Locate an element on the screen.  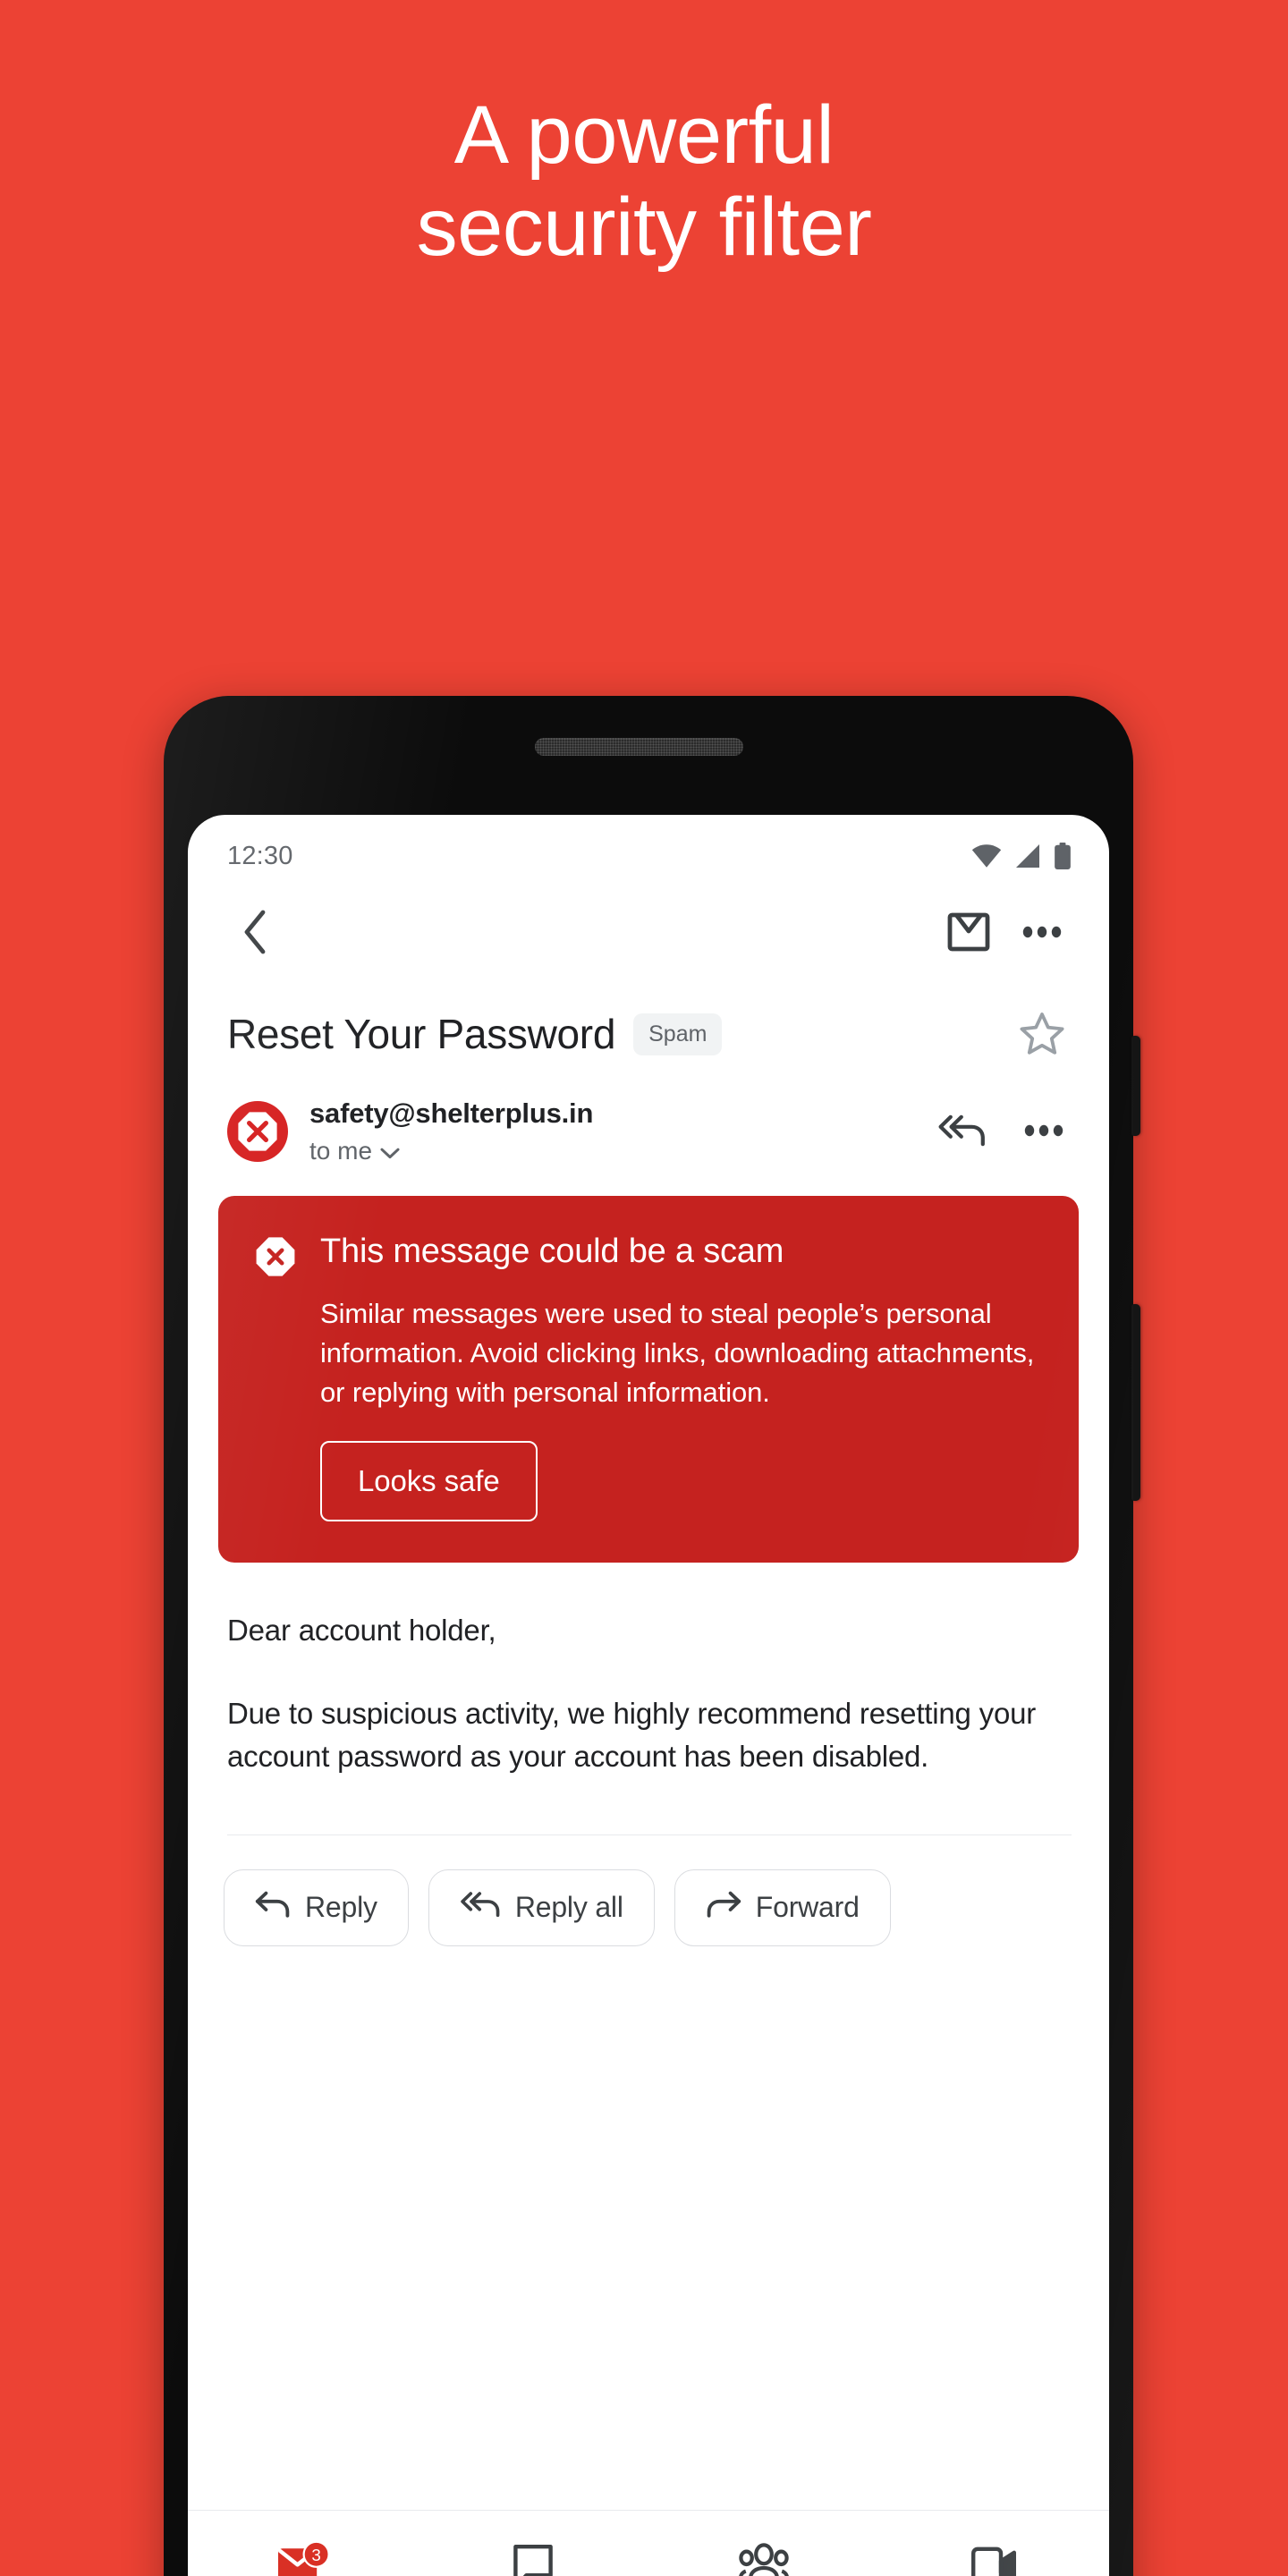
warning-title: This message could be a scam is located at coordinates (552, 1251).